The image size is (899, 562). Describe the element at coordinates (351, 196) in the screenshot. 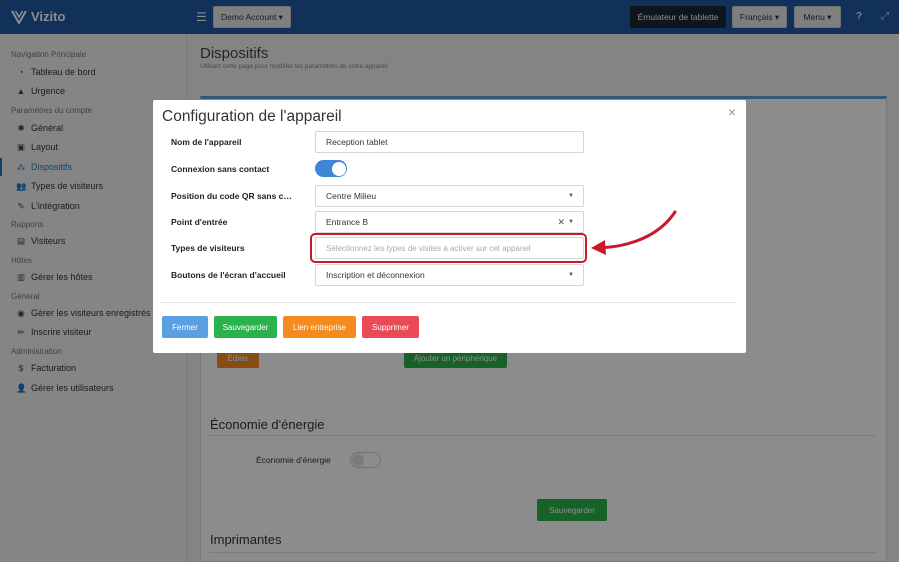

I see `qr-position-value: Centre Milieu` at that location.